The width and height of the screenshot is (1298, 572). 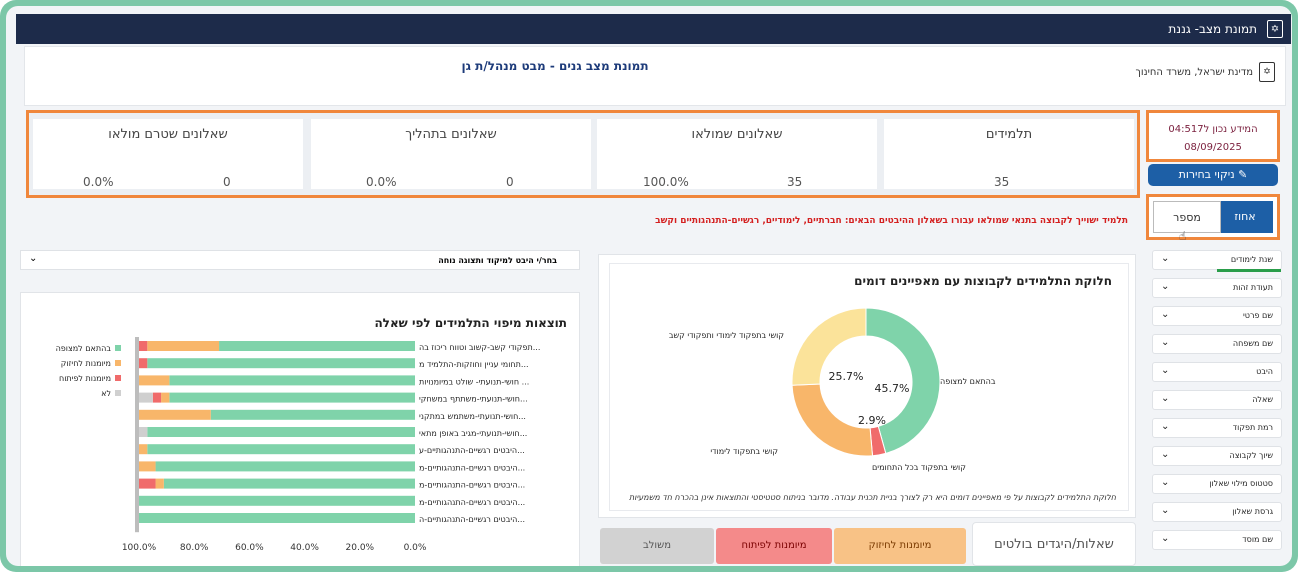 What do you see at coordinates (249, 548) in the screenshot?
I see `x-tick-label: 60.0%` at bounding box center [249, 548].